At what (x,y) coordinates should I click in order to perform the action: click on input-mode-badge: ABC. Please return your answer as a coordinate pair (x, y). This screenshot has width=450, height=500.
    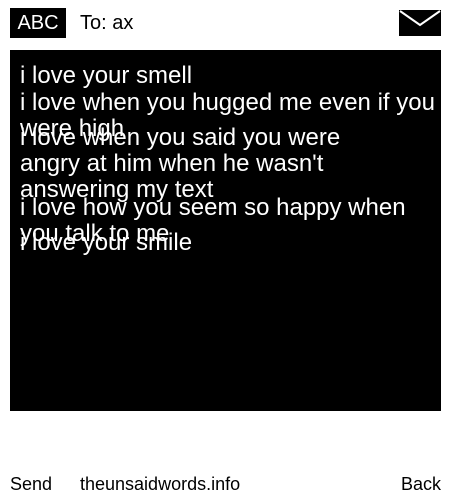
    Looking at the image, I should click on (38, 23).